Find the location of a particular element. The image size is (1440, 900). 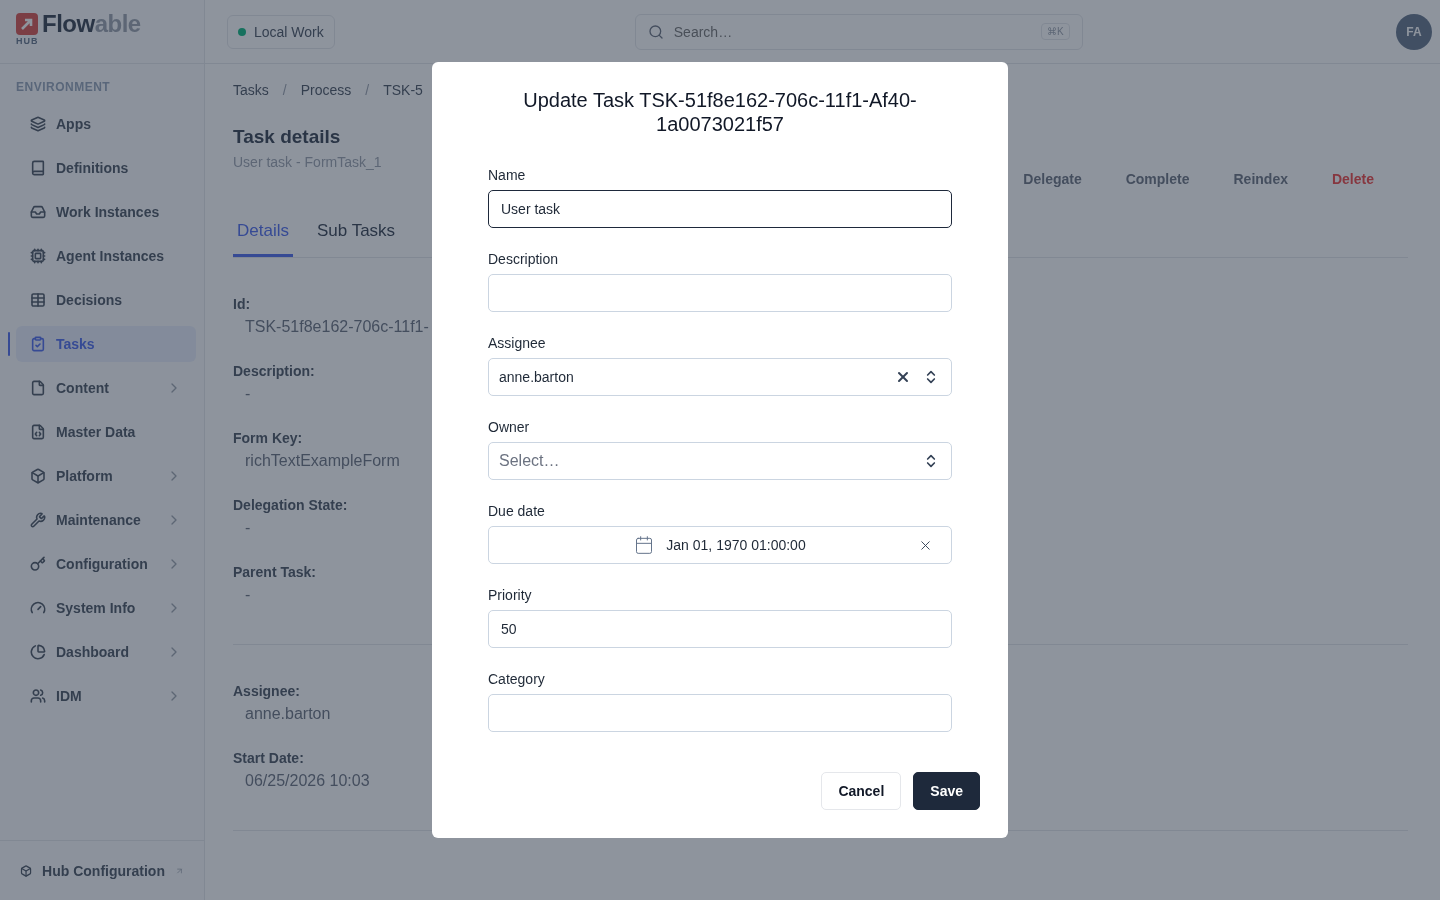

tab: Sub Tasks is located at coordinates (356, 232).